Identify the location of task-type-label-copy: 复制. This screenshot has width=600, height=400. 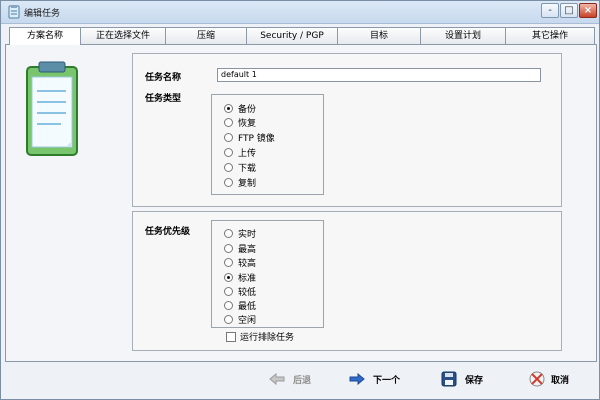
(247, 184).